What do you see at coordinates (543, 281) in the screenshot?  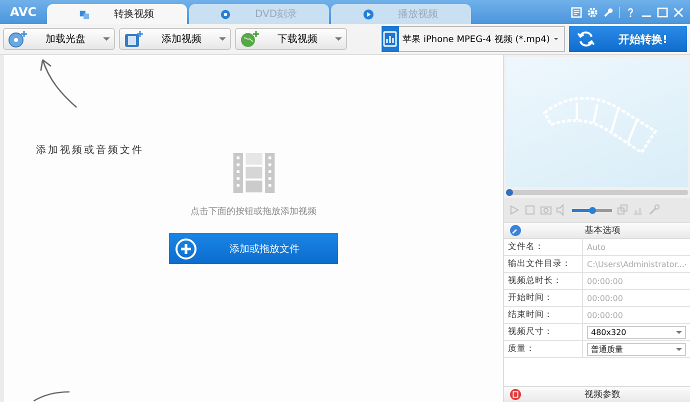 I see `option-label: 视频总时长：` at bounding box center [543, 281].